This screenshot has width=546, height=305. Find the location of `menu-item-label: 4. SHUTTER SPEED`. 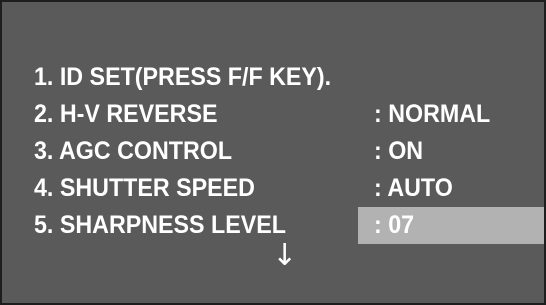

menu-item-label: 4. SHUTTER SPEED is located at coordinates (144, 188).